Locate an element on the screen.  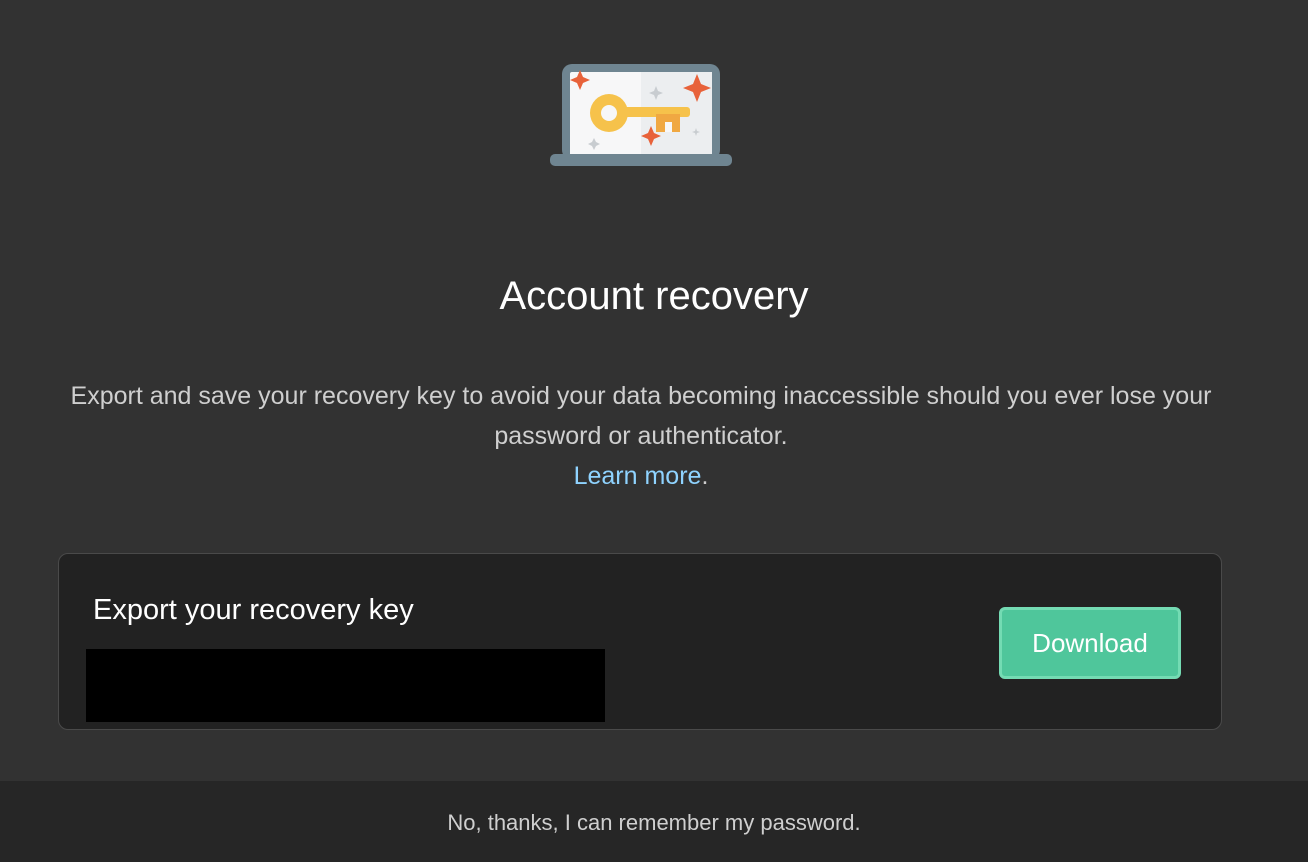
card-title: Export your recovery key is located at coordinates (253, 610).